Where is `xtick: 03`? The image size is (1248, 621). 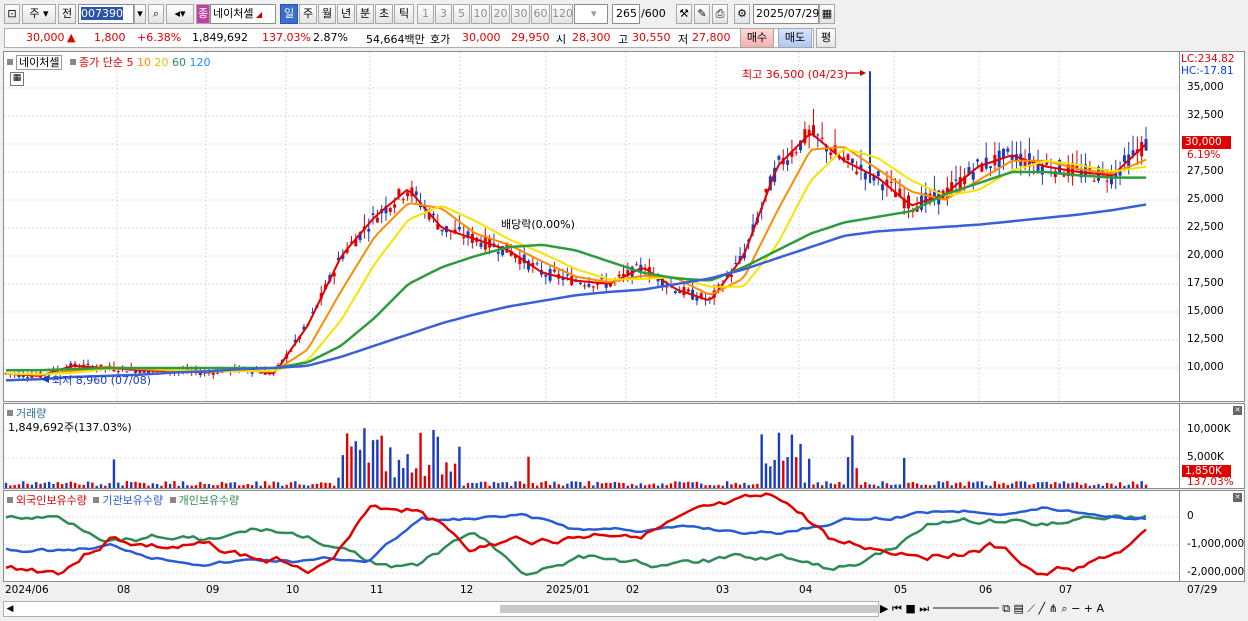 xtick: 03 is located at coordinates (723, 590).